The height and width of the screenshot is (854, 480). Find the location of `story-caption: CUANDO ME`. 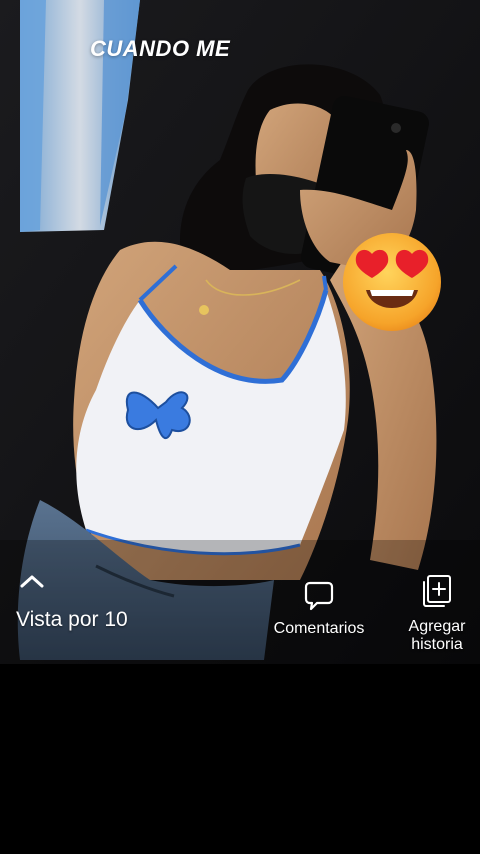

story-caption: CUANDO ME is located at coordinates (160, 48).